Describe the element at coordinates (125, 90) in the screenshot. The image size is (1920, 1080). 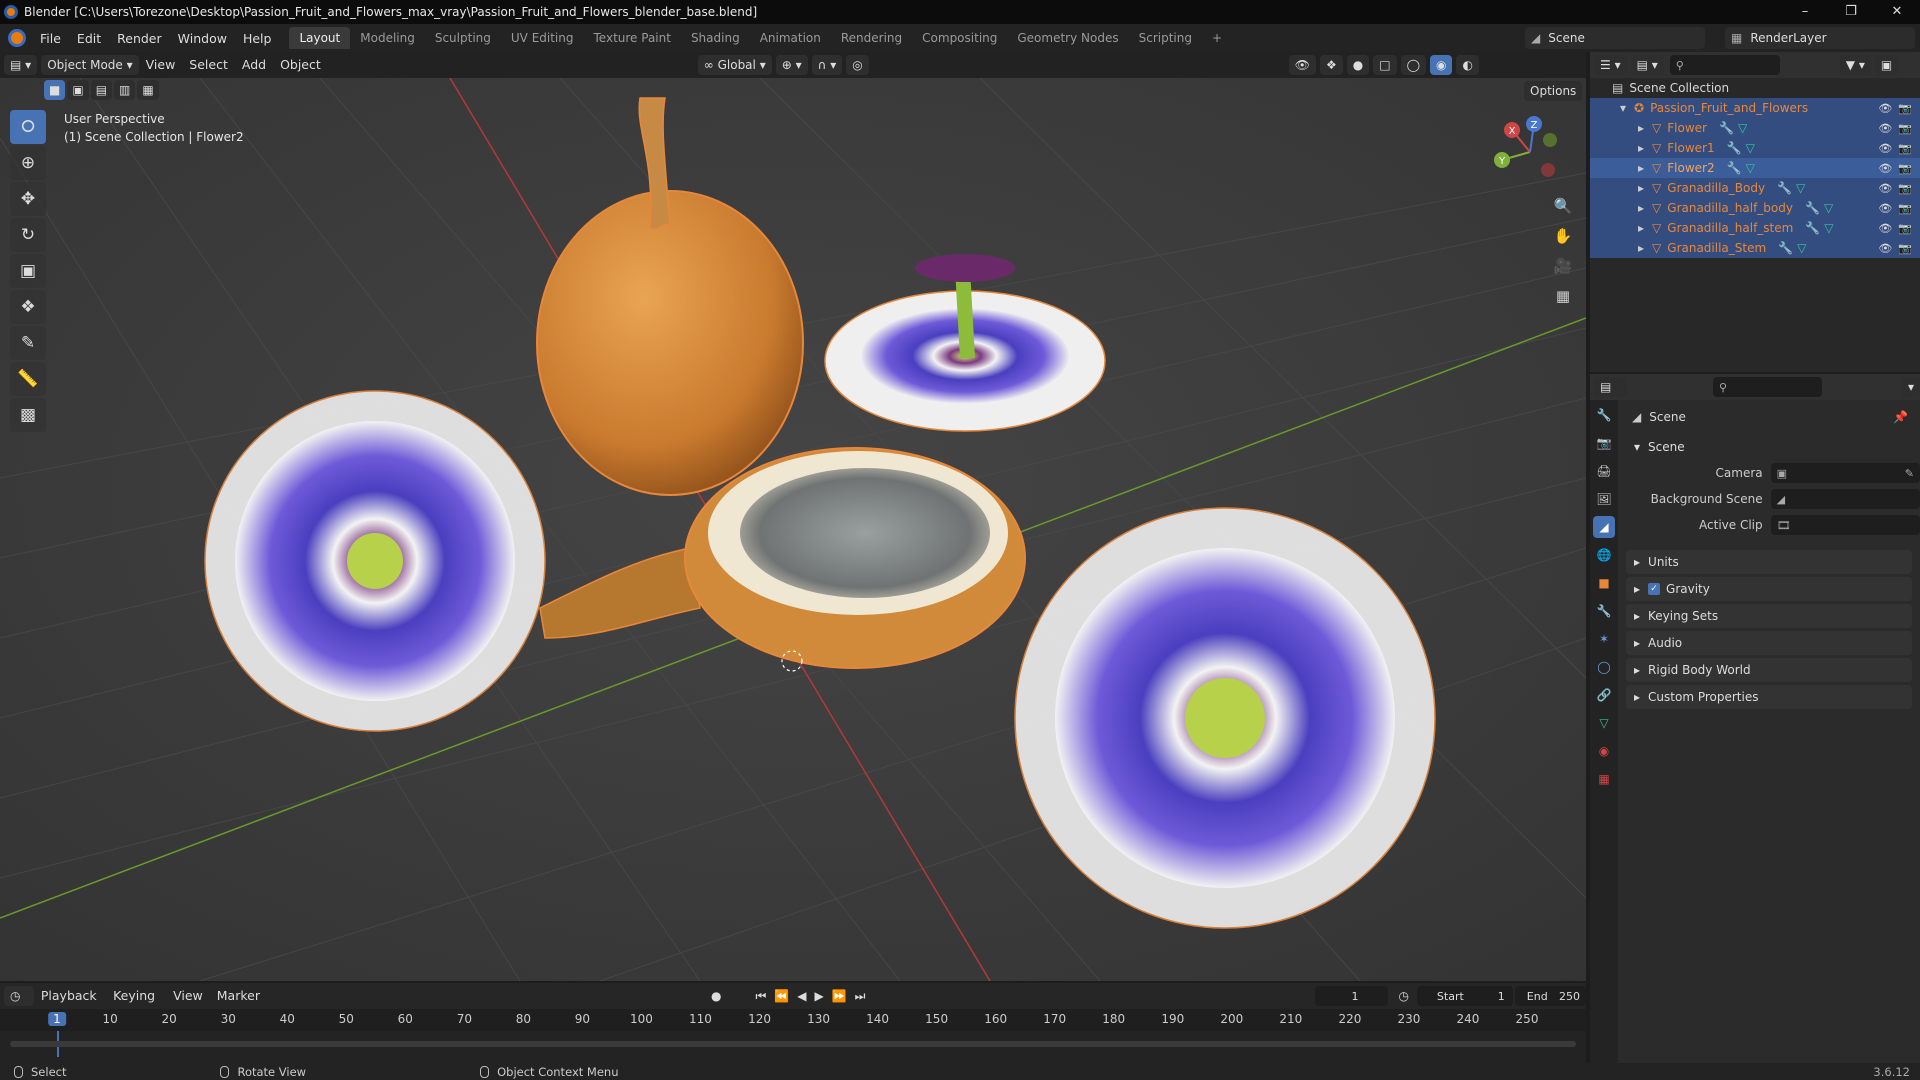
I see `select-invert-icon: ▥` at that location.